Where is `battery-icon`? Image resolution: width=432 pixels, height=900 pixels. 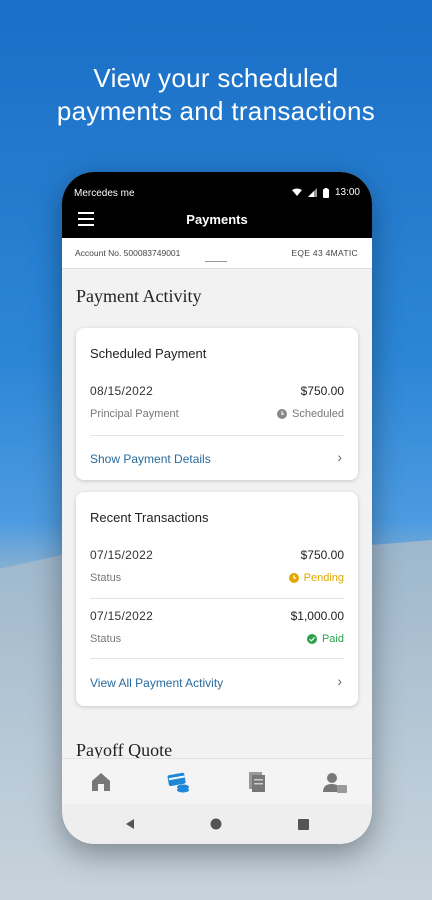
battery-icon is located at coordinates (325, 192).